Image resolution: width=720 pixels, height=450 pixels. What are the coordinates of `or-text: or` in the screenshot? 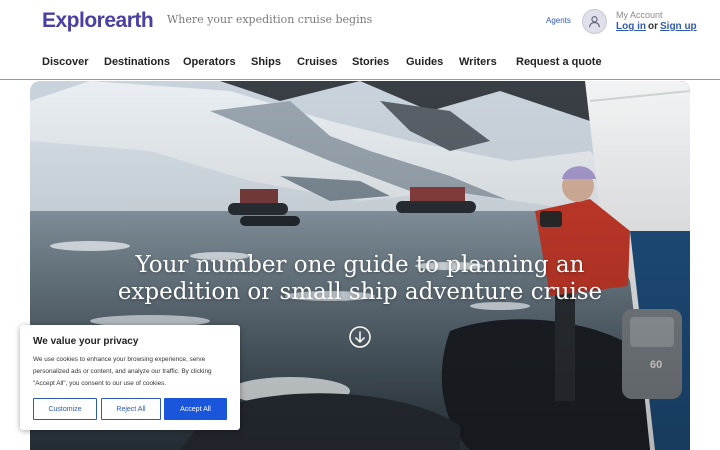 It's located at (653, 26).